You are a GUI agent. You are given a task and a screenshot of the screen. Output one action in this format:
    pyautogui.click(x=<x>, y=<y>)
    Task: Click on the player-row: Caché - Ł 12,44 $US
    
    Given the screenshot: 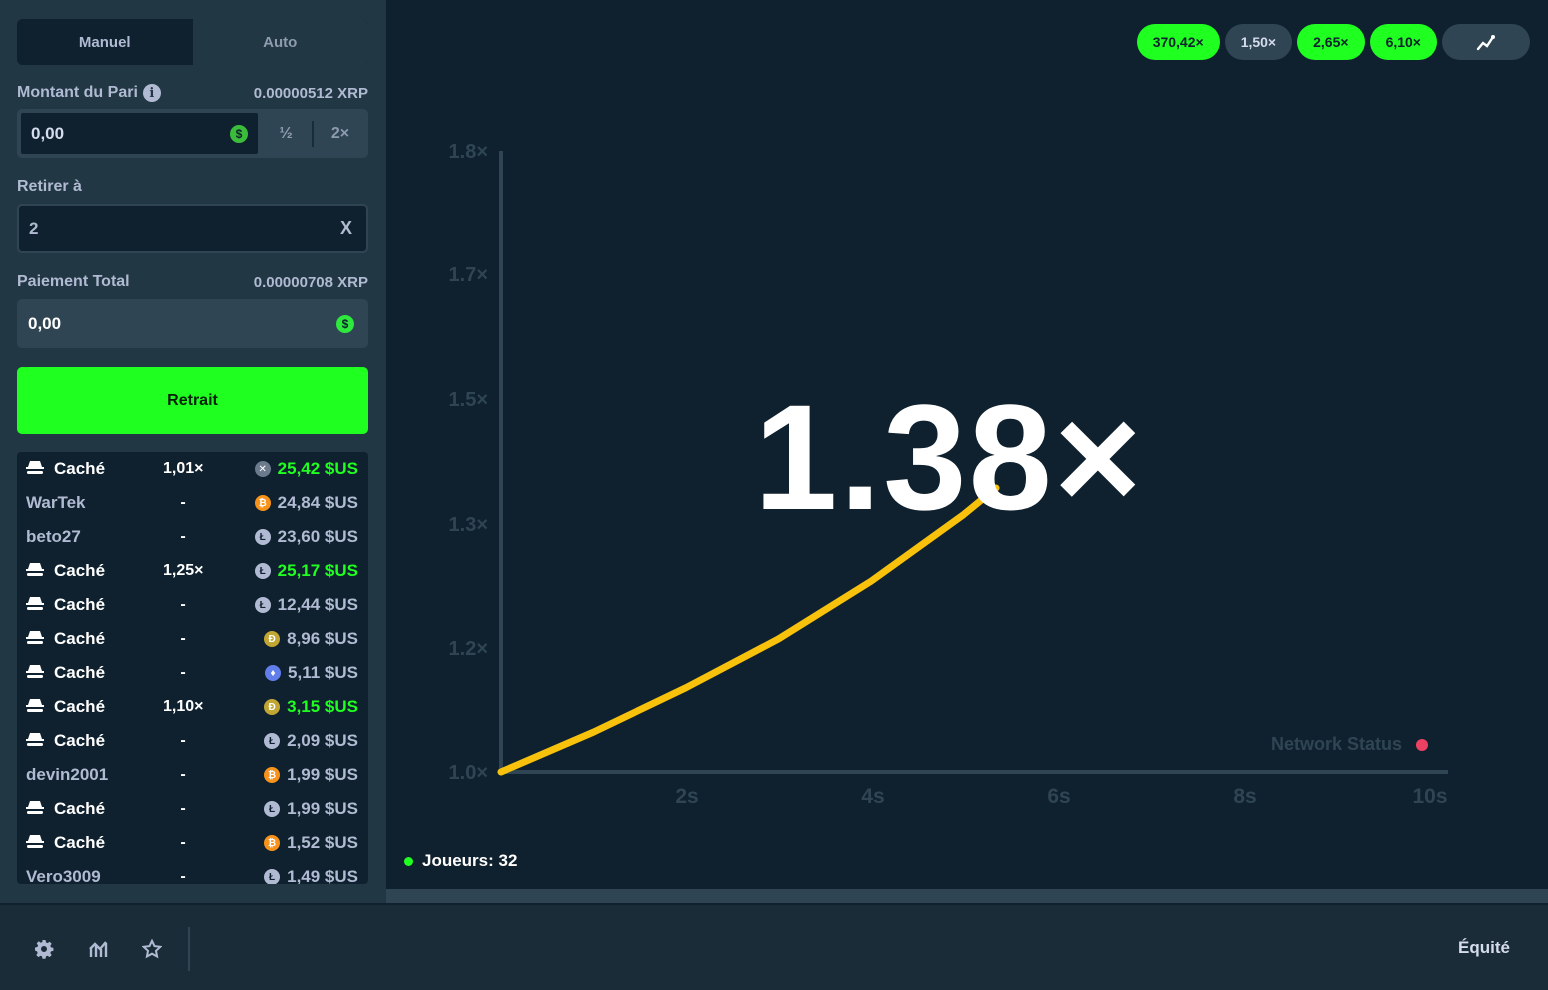 What is the action you would take?
    pyautogui.click(x=192, y=605)
    